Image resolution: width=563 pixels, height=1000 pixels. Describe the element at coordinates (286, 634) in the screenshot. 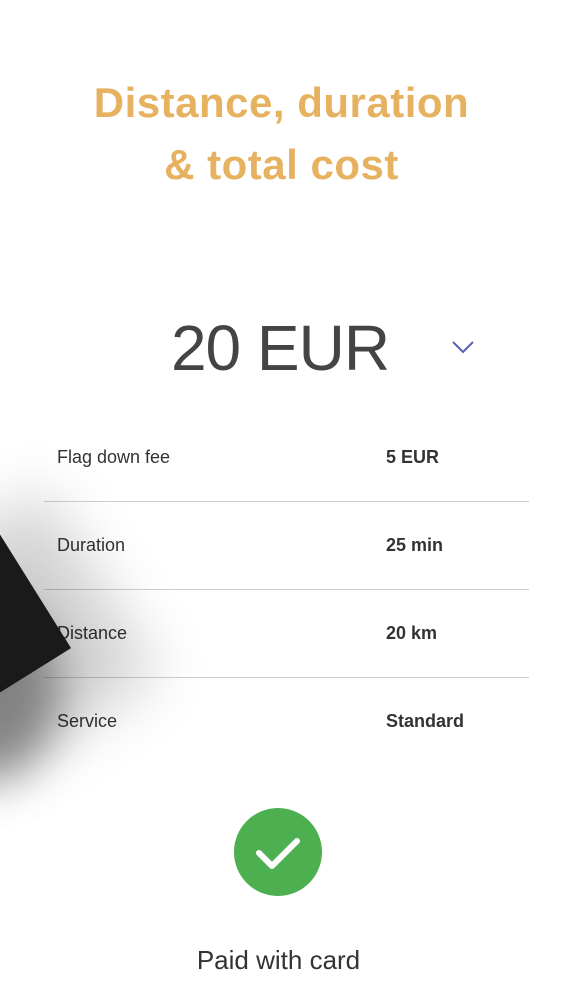

I see `fare-row-distance: Distance 20 km` at that location.